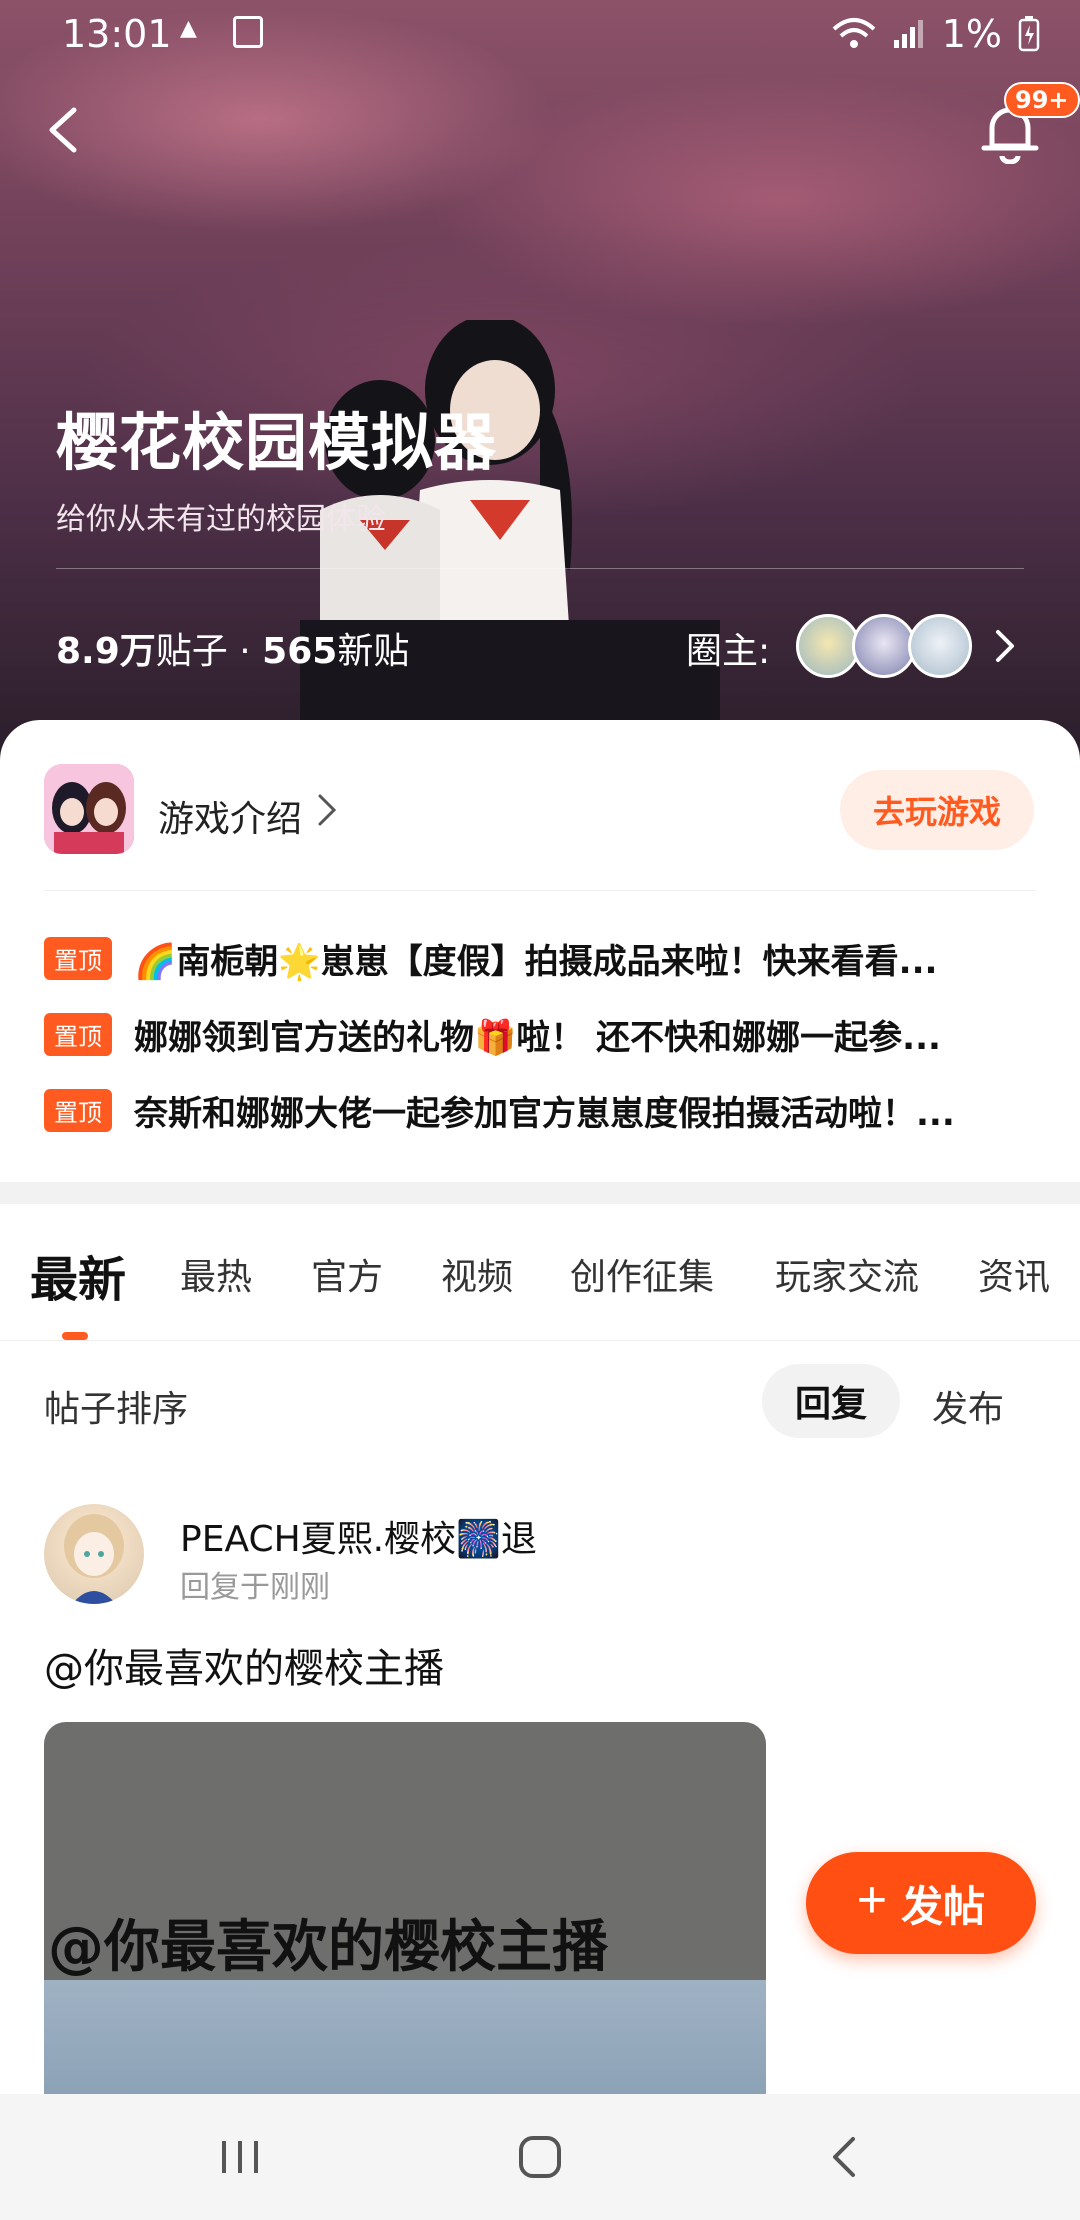 The height and width of the screenshot is (2220, 1080). I want to click on posts-label: 贴子, so click(191, 651).